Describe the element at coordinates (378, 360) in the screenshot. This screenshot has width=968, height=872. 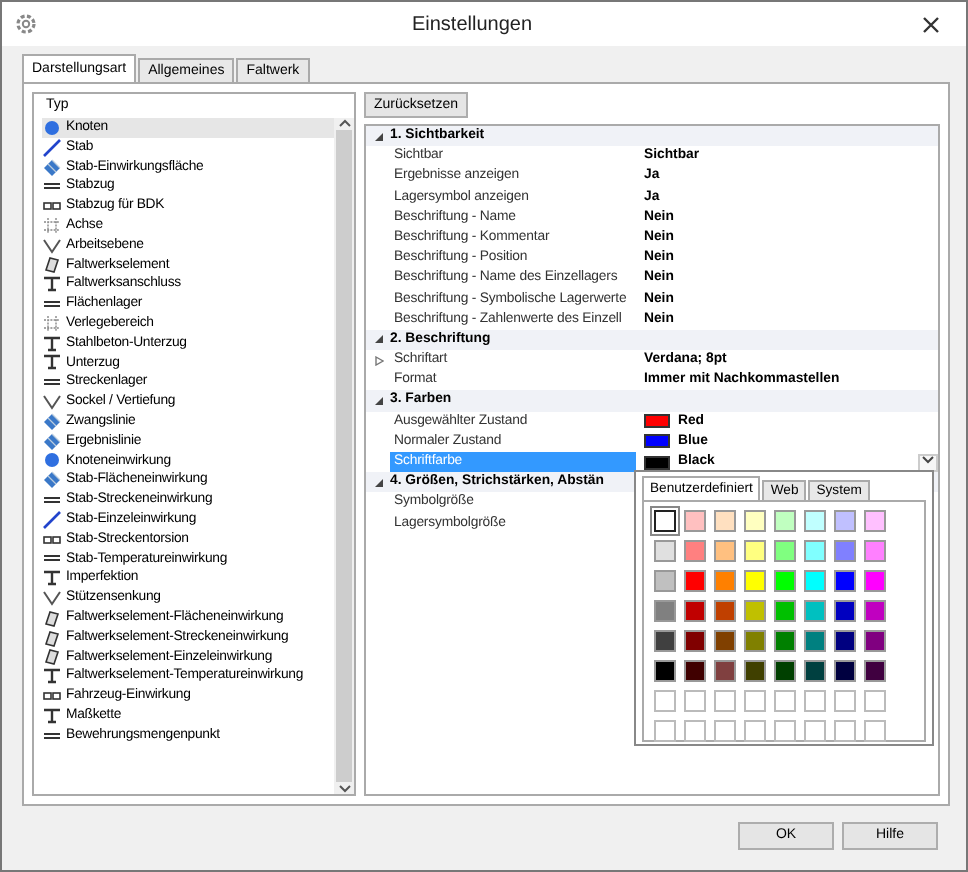
I see `expand-icon` at that location.